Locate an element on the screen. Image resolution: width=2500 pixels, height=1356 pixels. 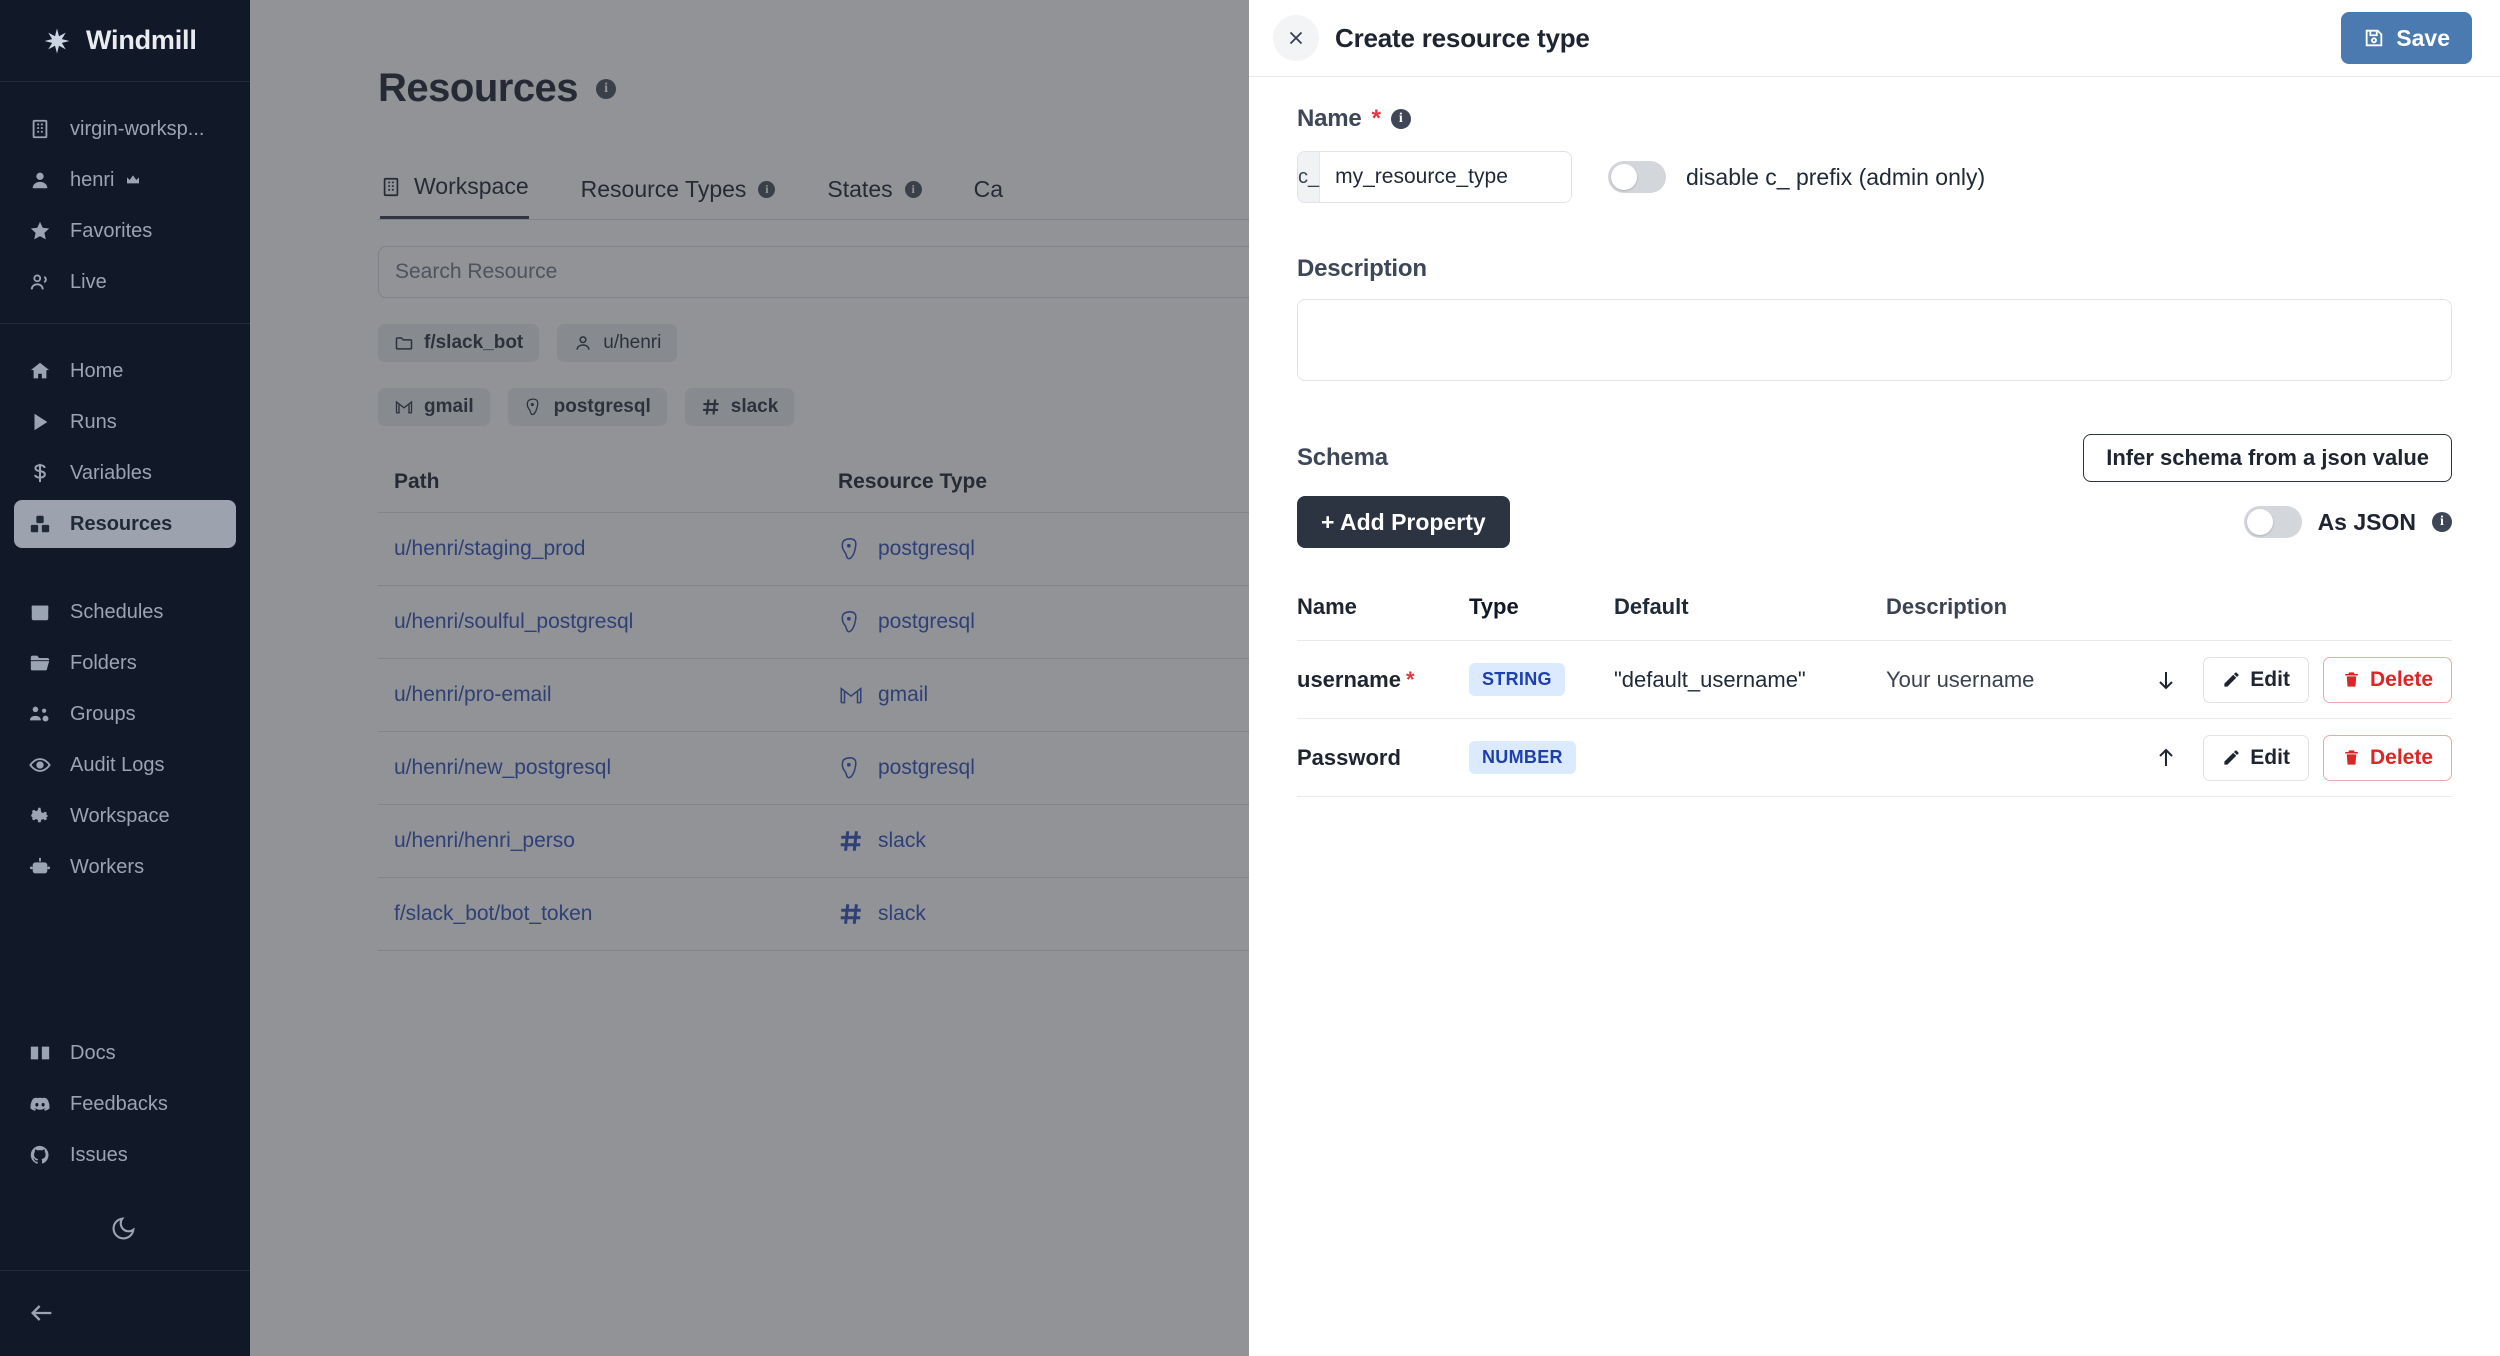
arrow-left-icon is located at coordinates (43, 1314).